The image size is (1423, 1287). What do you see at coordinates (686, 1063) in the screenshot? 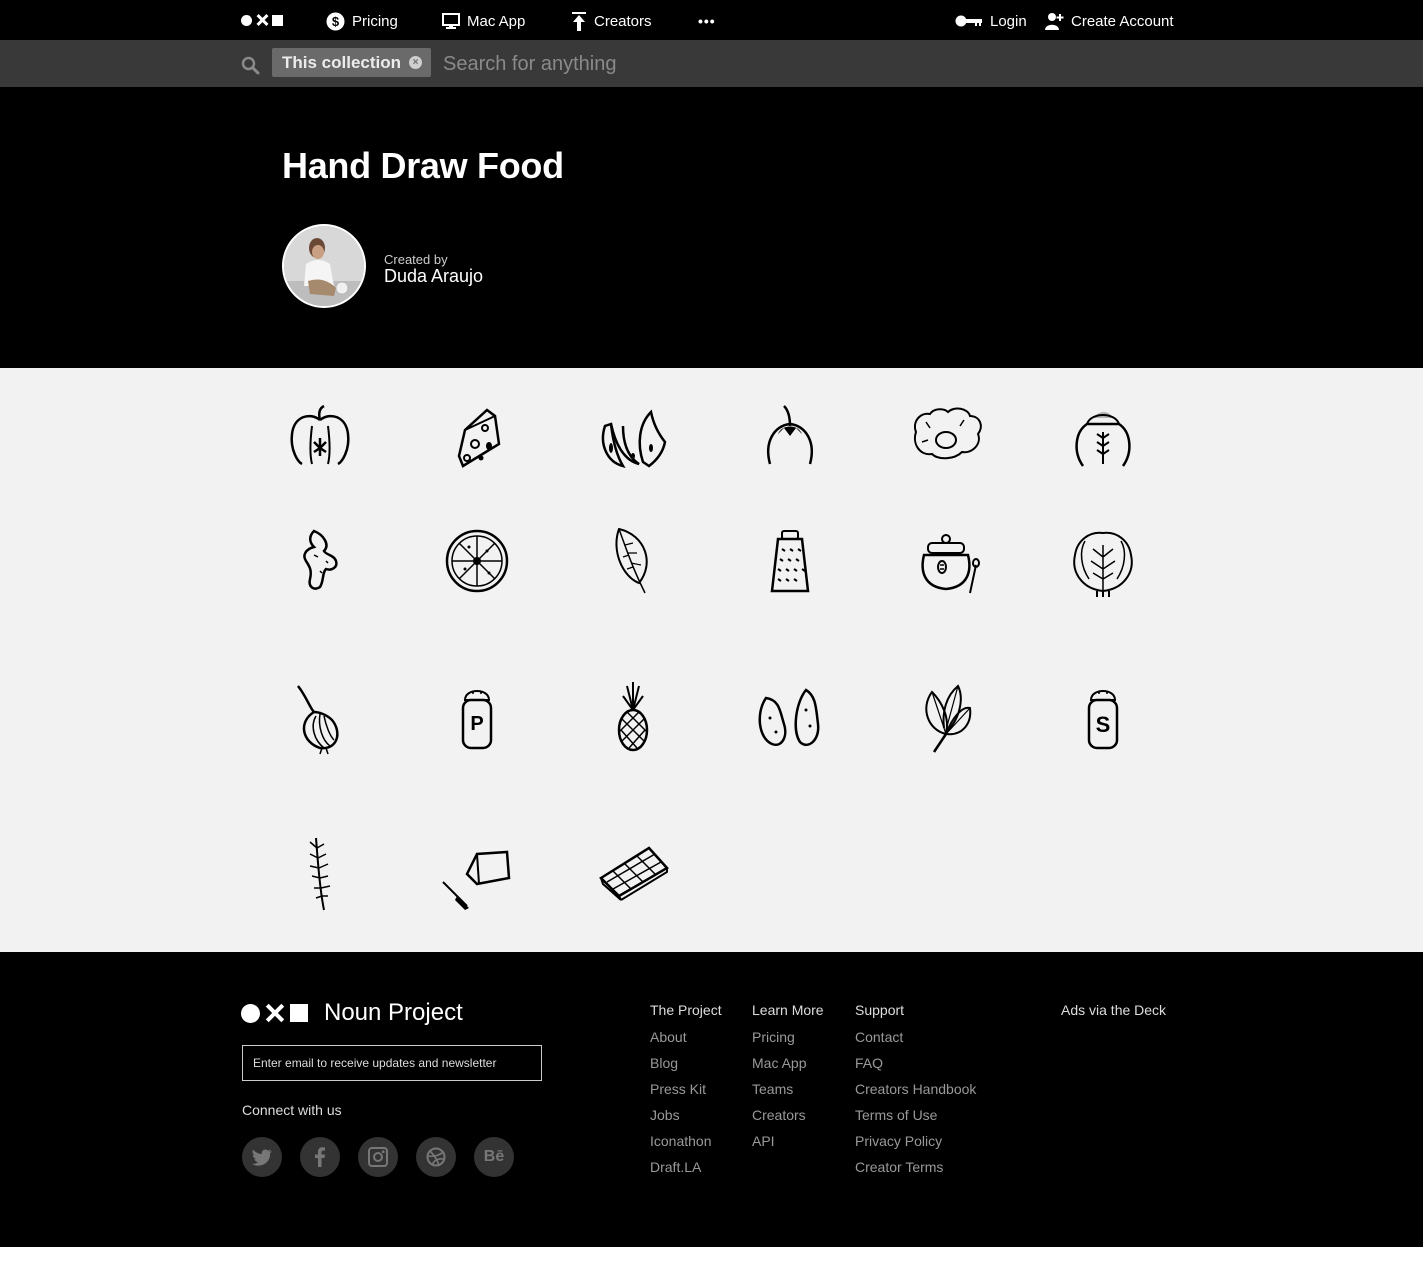
I see `footer-link-blog: Blog` at bounding box center [686, 1063].